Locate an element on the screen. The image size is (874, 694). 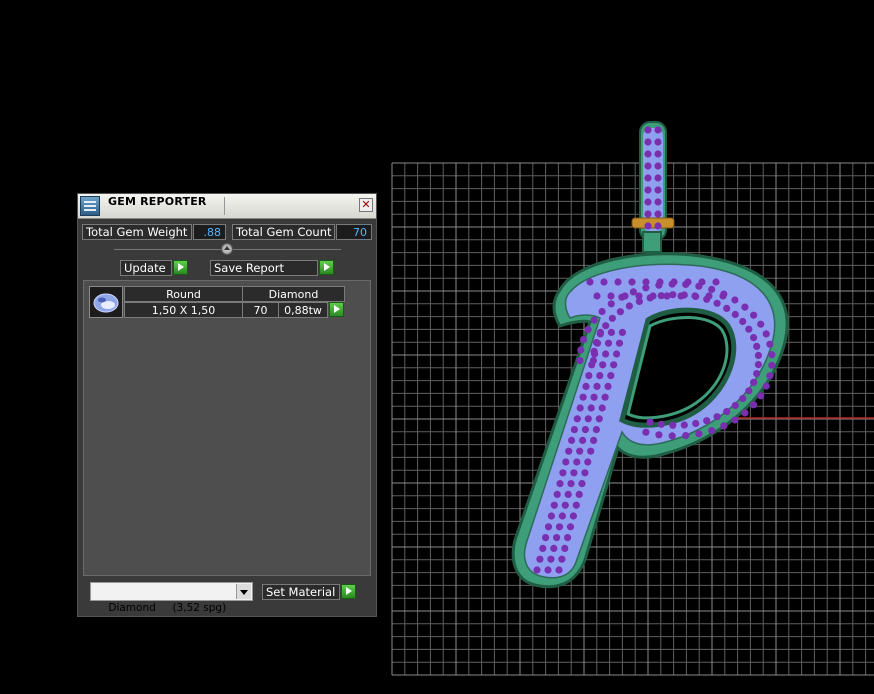
gem-weight-cell: 0,88tw is located at coordinates (303, 310).